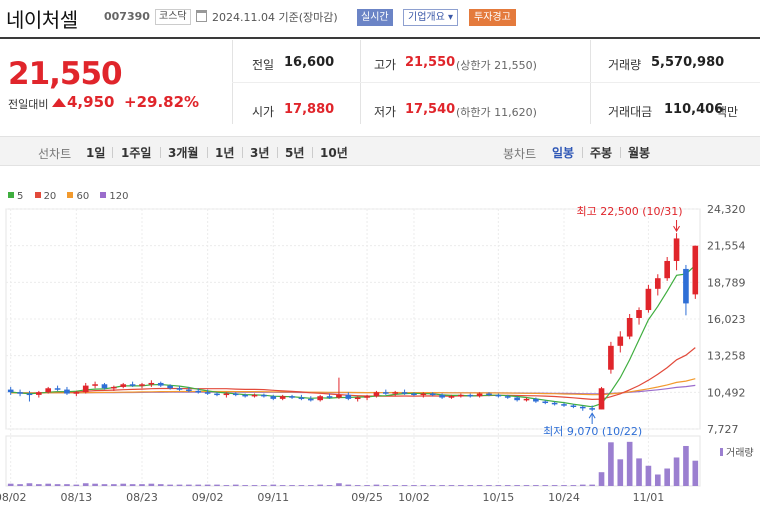  I want to click on candle-chart-label: 봉차트, so click(520, 154).